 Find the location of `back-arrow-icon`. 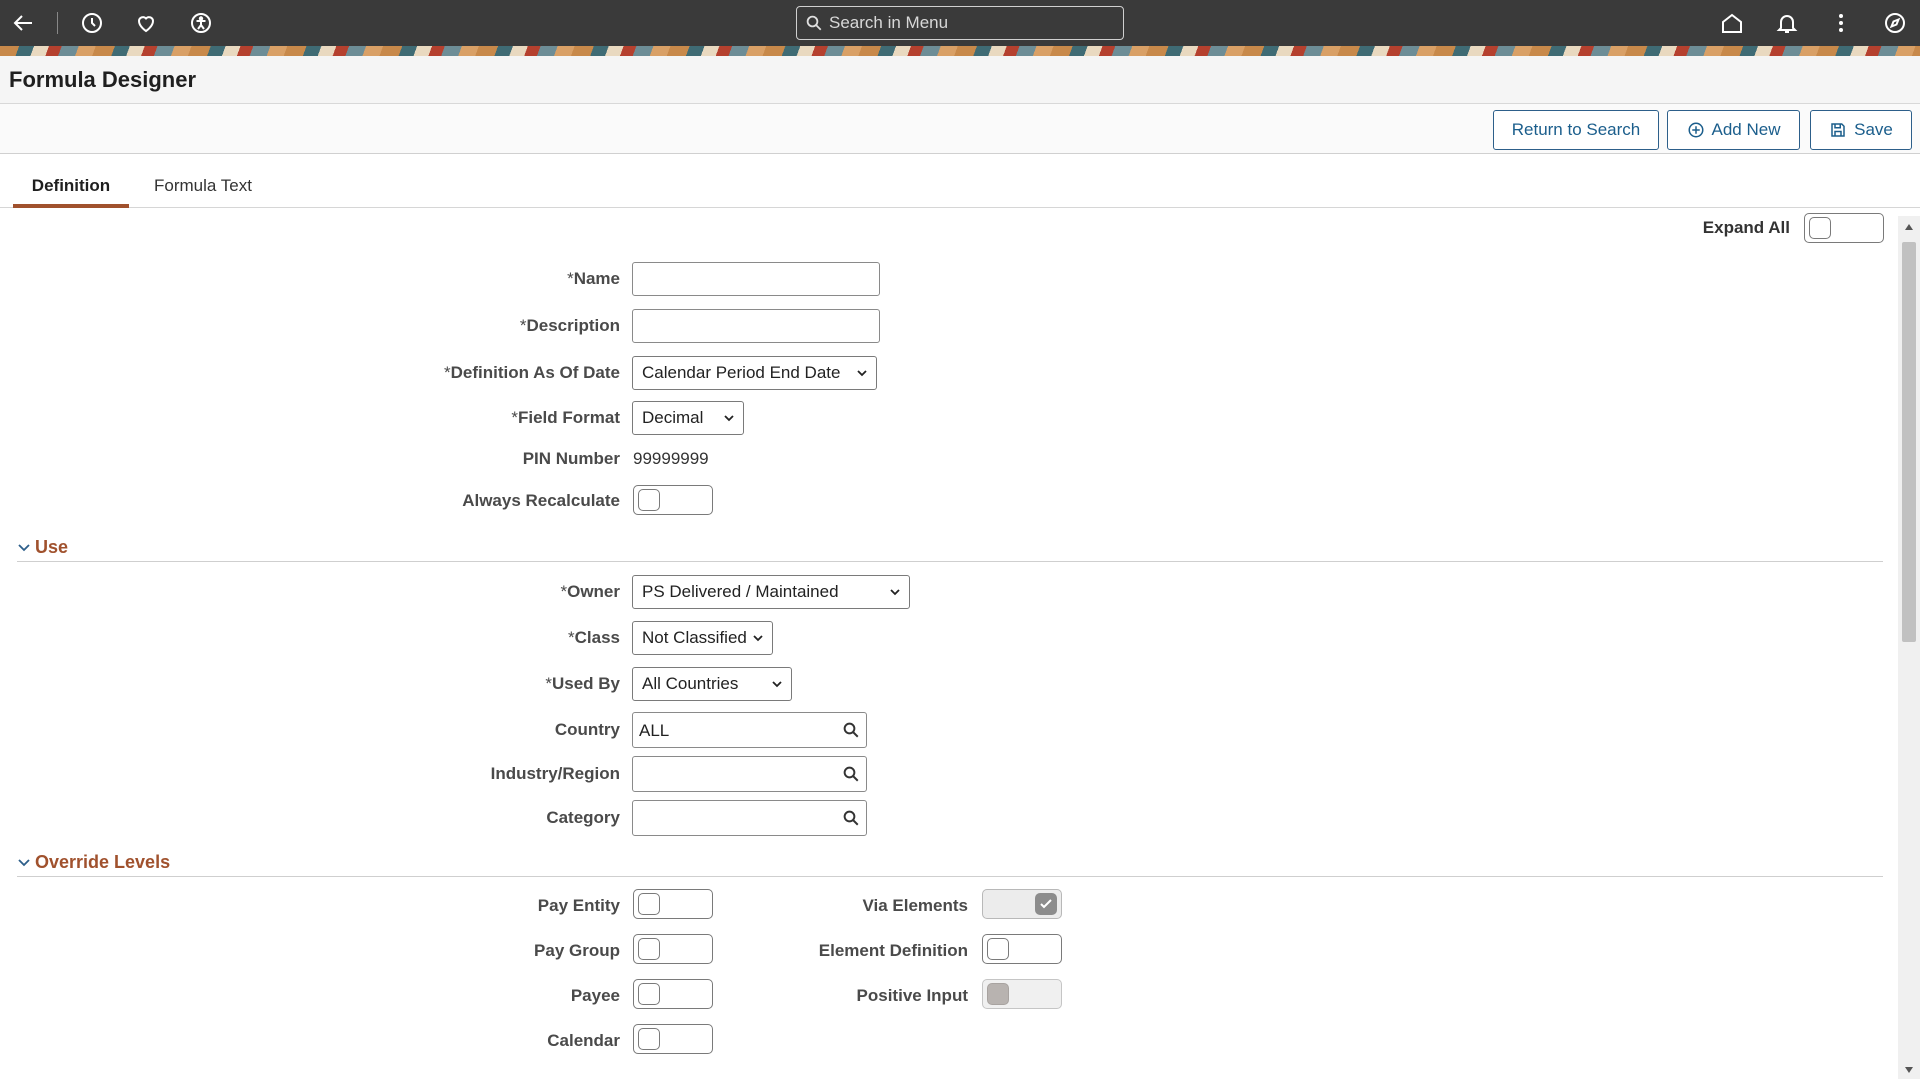

back-arrow-icon is located at coordinates (23, 23).